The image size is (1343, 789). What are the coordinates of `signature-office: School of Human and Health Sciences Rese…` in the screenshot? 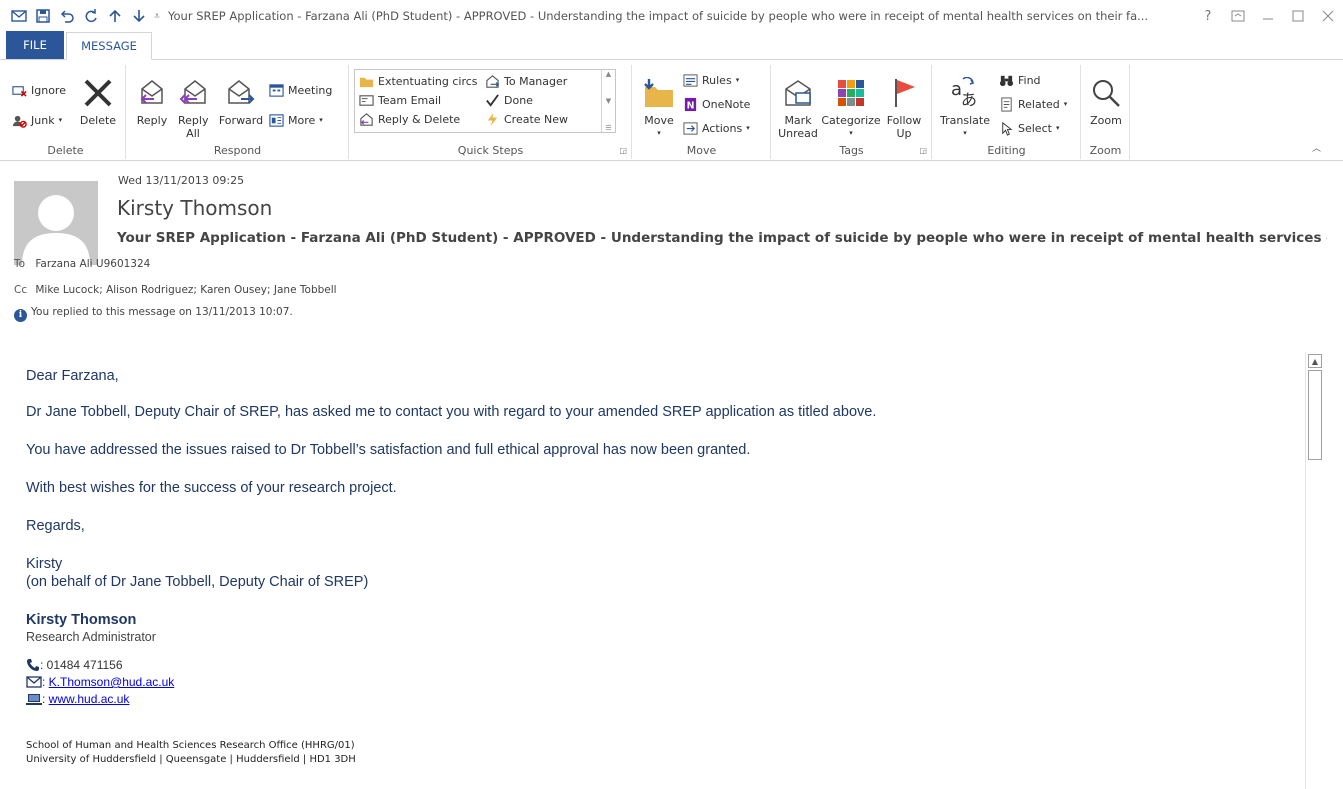 It's located at (190, 745).